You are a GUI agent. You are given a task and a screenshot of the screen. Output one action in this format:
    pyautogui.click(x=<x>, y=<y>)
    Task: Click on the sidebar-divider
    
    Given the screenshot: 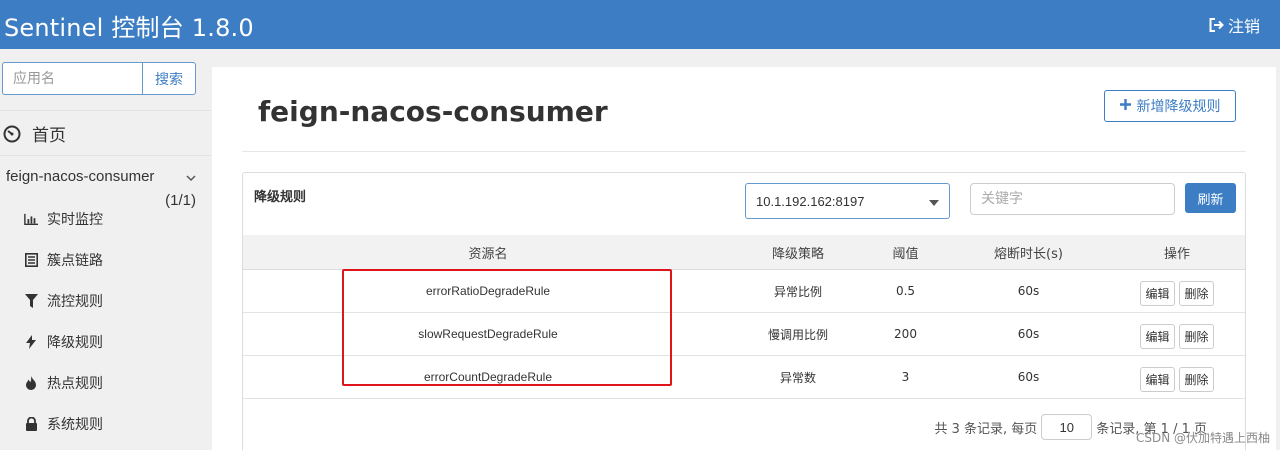 What is the action you would take?
    pyautogui.click(x=105, y=155)
    